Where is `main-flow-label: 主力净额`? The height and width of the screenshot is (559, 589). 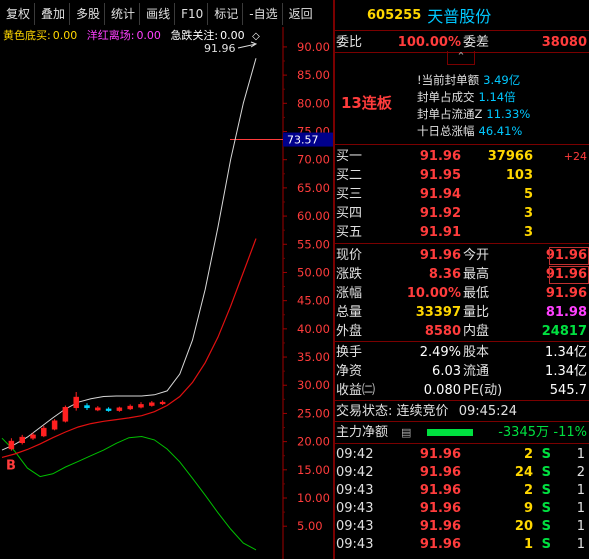 main-flow-label: 主力净额 is located at coordinates (362, 432).